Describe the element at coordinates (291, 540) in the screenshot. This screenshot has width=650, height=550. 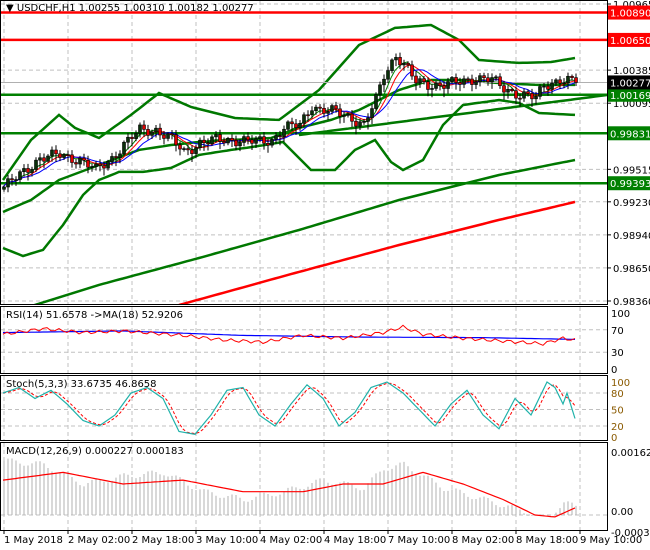
I see `time-label: 4 May 02:00` at that location.